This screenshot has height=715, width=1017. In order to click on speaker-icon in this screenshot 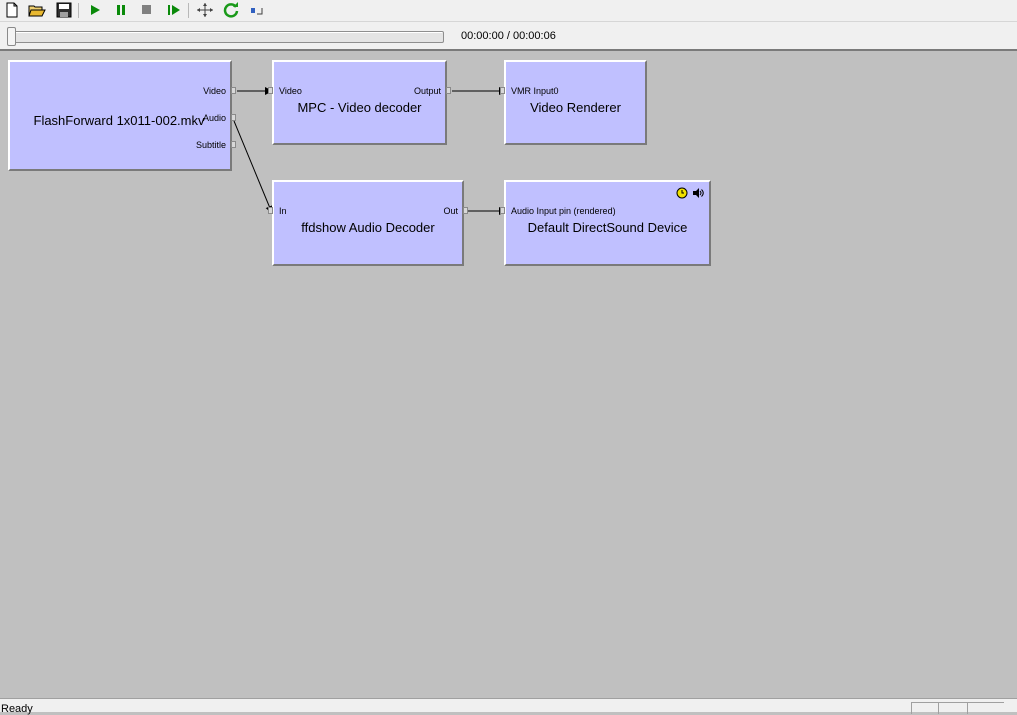, I will do `click(698, 193)`.